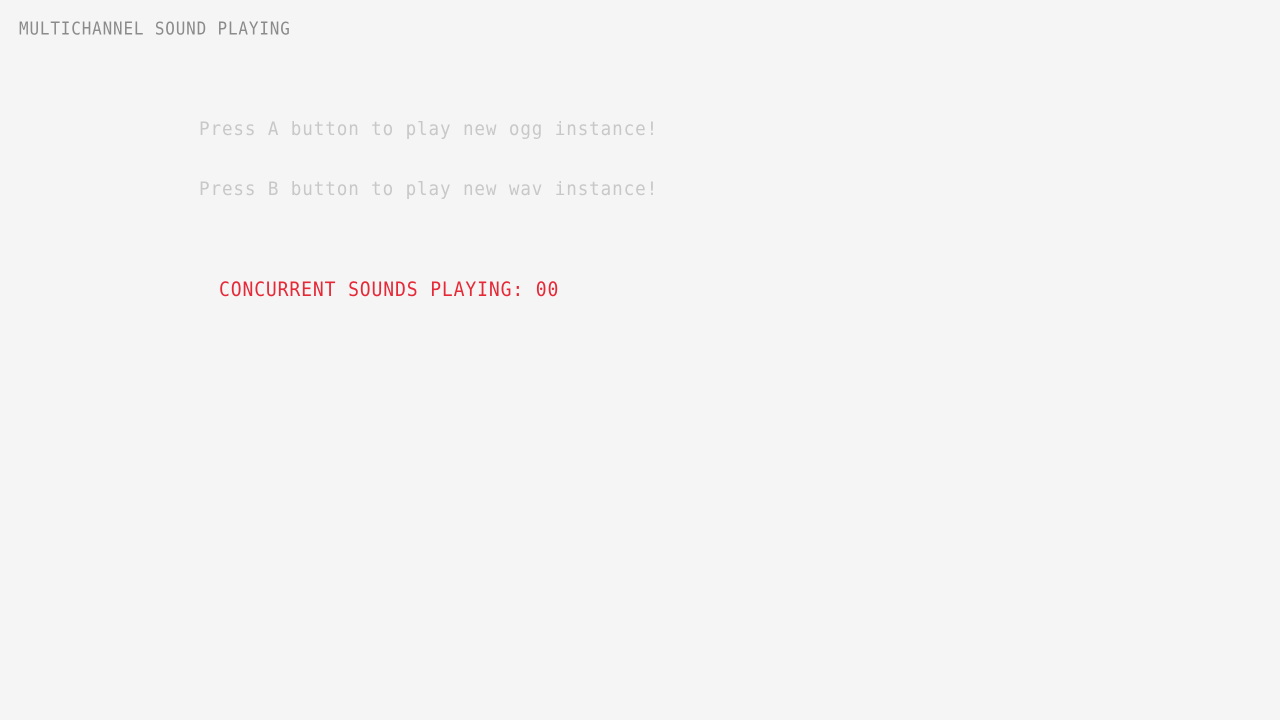 The image size is (1280, 720). Describe the element at coordinates (429, 188) in the screenshot. I see `wav-play-instruction: Press B button to play new wav instance!` at that location.